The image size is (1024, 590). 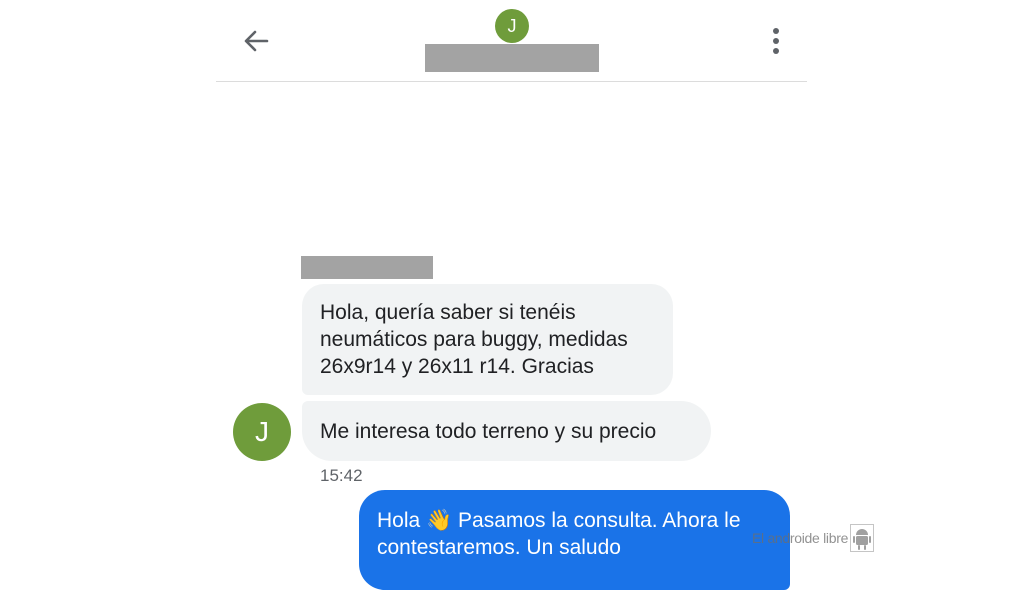 What do you see at coordinates (488, 431) in the screenshot?
I see `message-text: Me interesa todo terreno y su precio` at bounding box center [488, 431].